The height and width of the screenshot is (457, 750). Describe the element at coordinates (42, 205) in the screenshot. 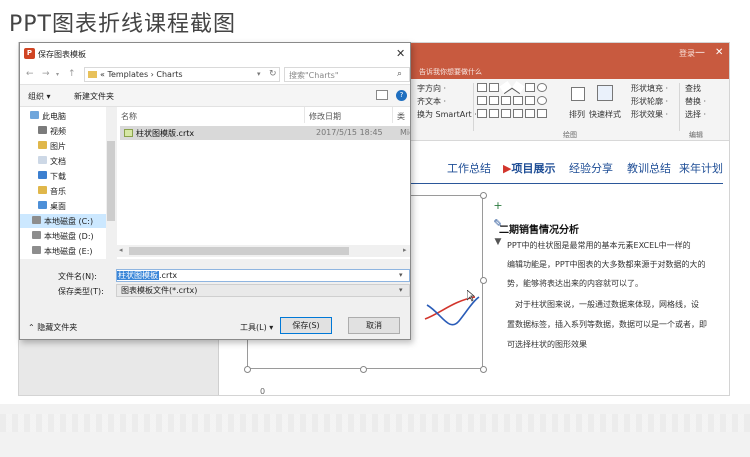

I see `desktop-folder-icon` at that location.